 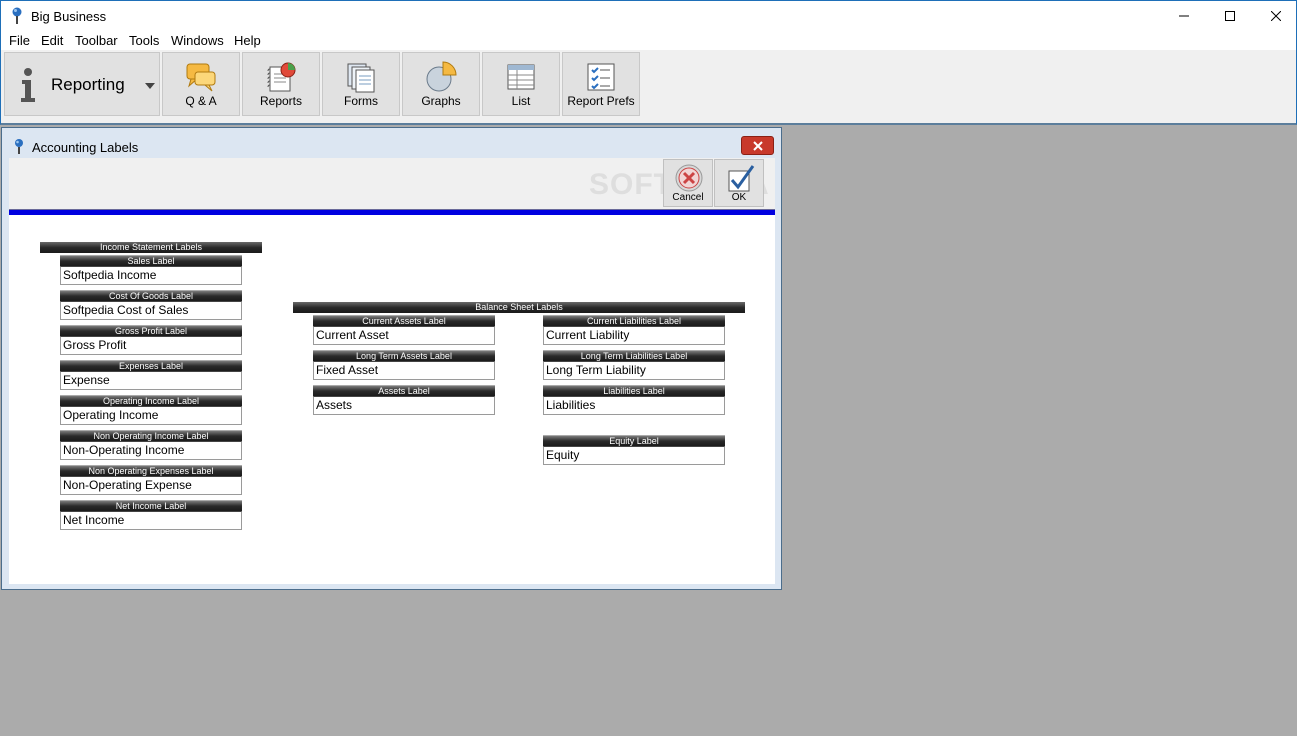 I want to click on dialog-title: Accounting Labels, so click(x=85, y=147).